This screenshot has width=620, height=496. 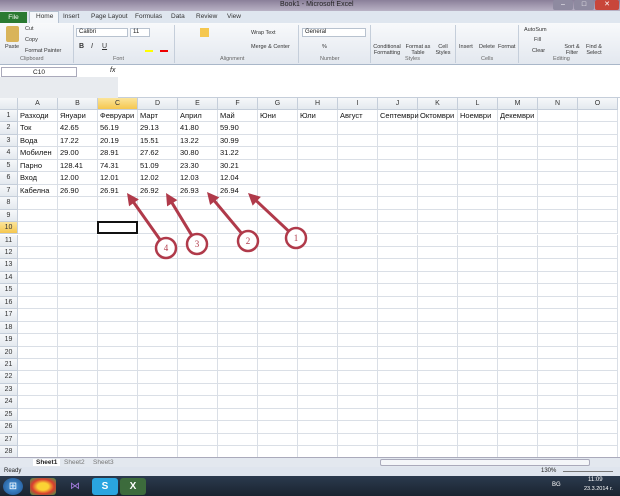 What do you see at coordinates (133, 486) in the screenshot?
I see `excel-taskbar-icon: X` at bounding box center [133, 486].